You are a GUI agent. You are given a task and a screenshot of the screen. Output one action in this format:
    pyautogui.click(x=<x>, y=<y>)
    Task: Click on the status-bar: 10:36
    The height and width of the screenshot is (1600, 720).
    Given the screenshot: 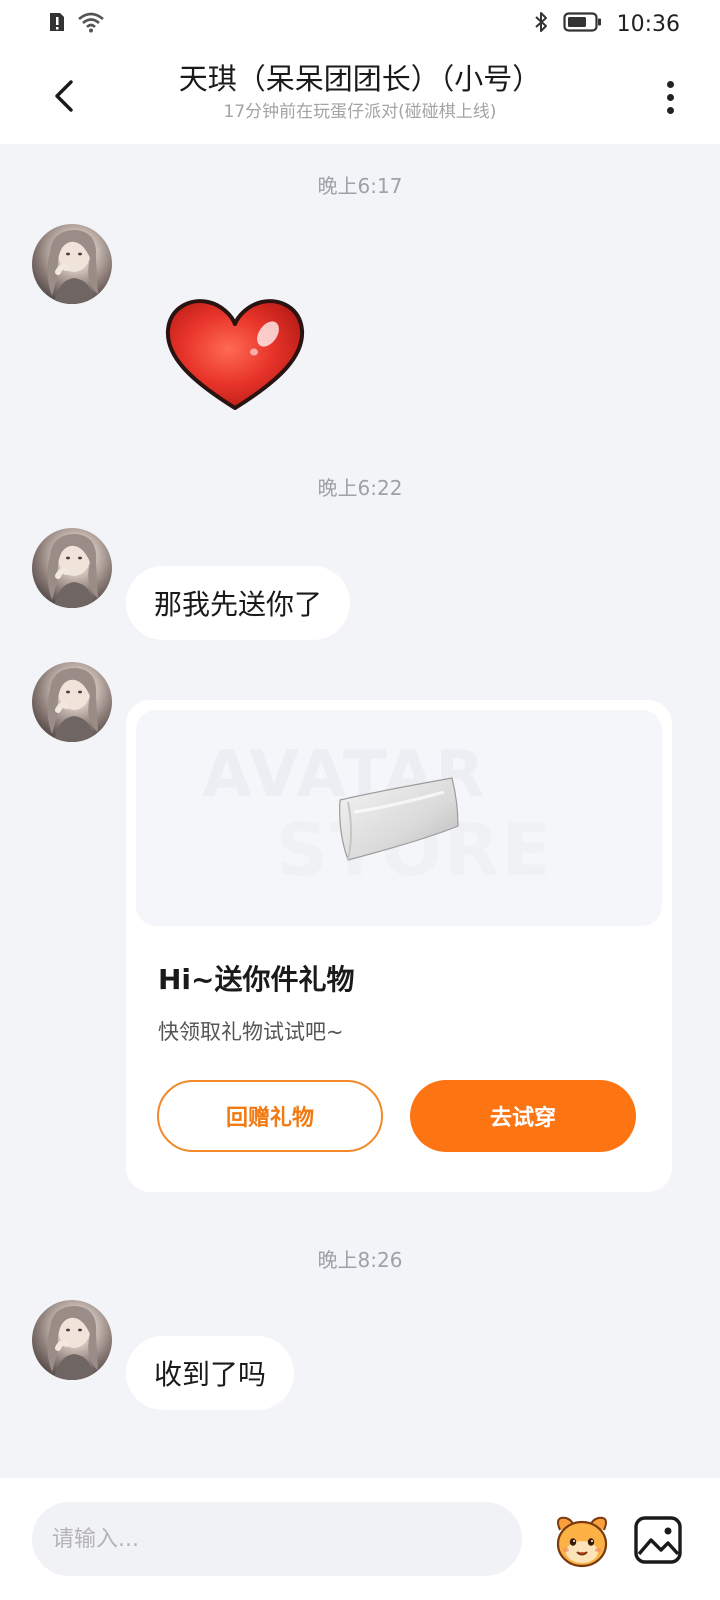 What is the action you would take?
    pyautogui.click(x=360, y=24)
    